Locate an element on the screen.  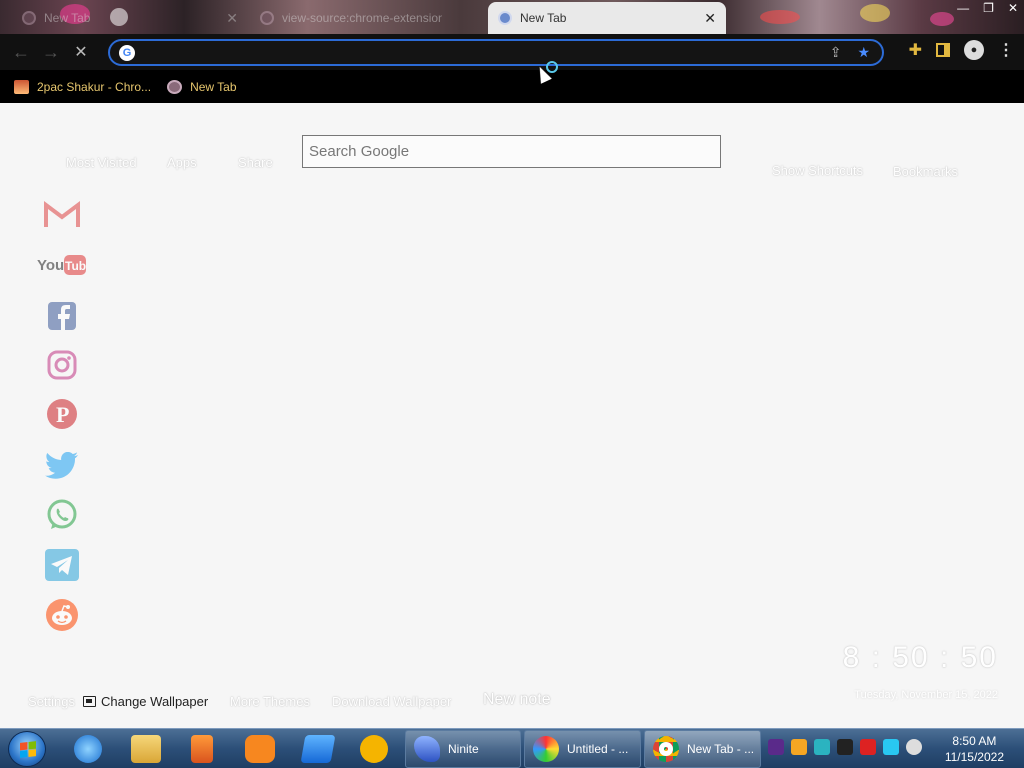
svg-text: P is located at coordinates (62, 414).